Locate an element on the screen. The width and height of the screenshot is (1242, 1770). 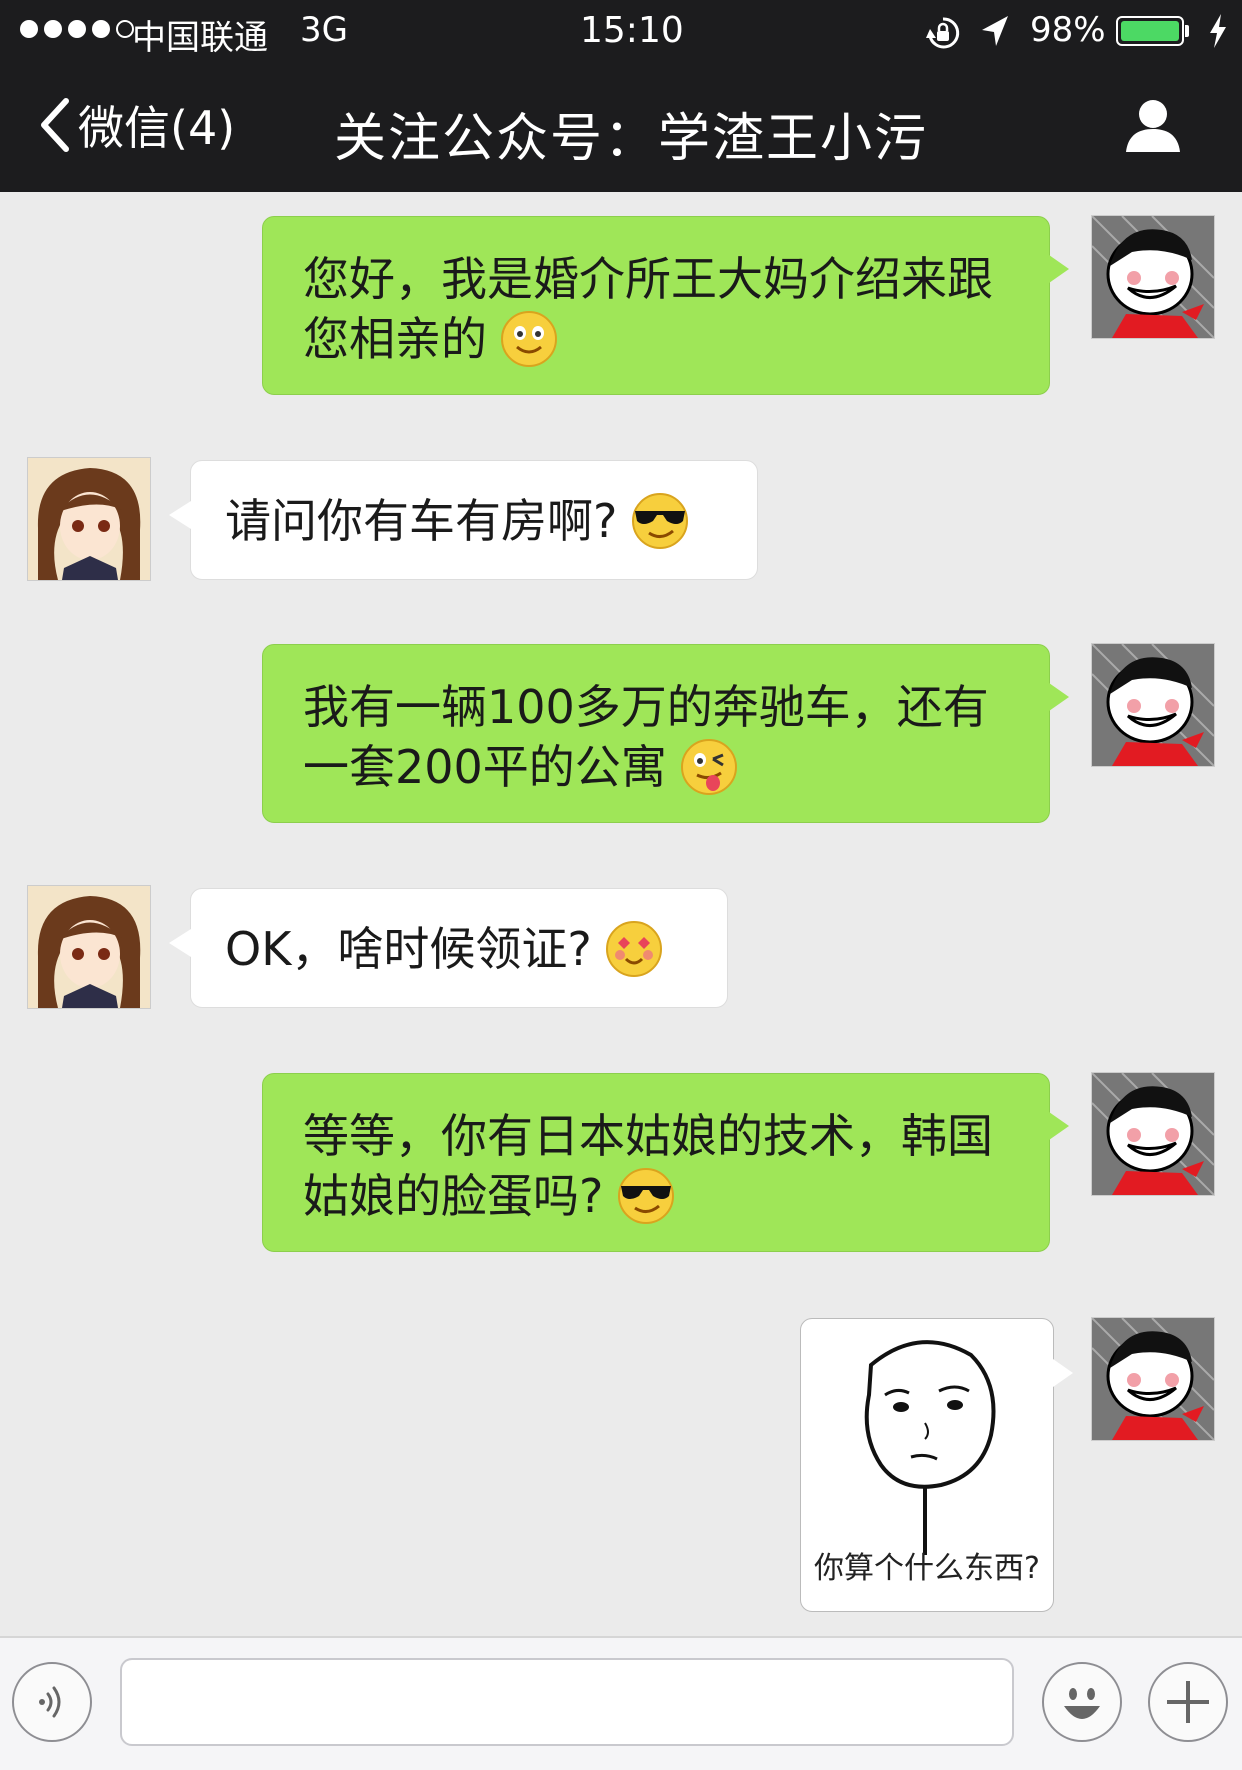
message-bubble-received: OK，啥时候领证? is located at coordinates (448, 948).